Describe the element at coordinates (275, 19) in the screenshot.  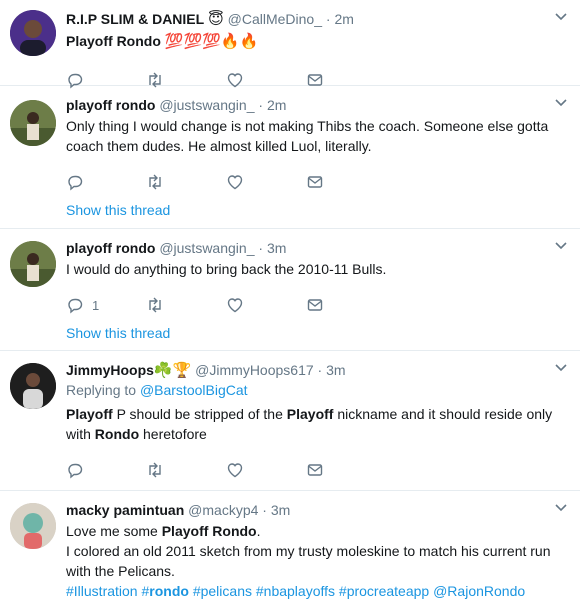
I see `author-handle: @CallMeDino_` at that location.